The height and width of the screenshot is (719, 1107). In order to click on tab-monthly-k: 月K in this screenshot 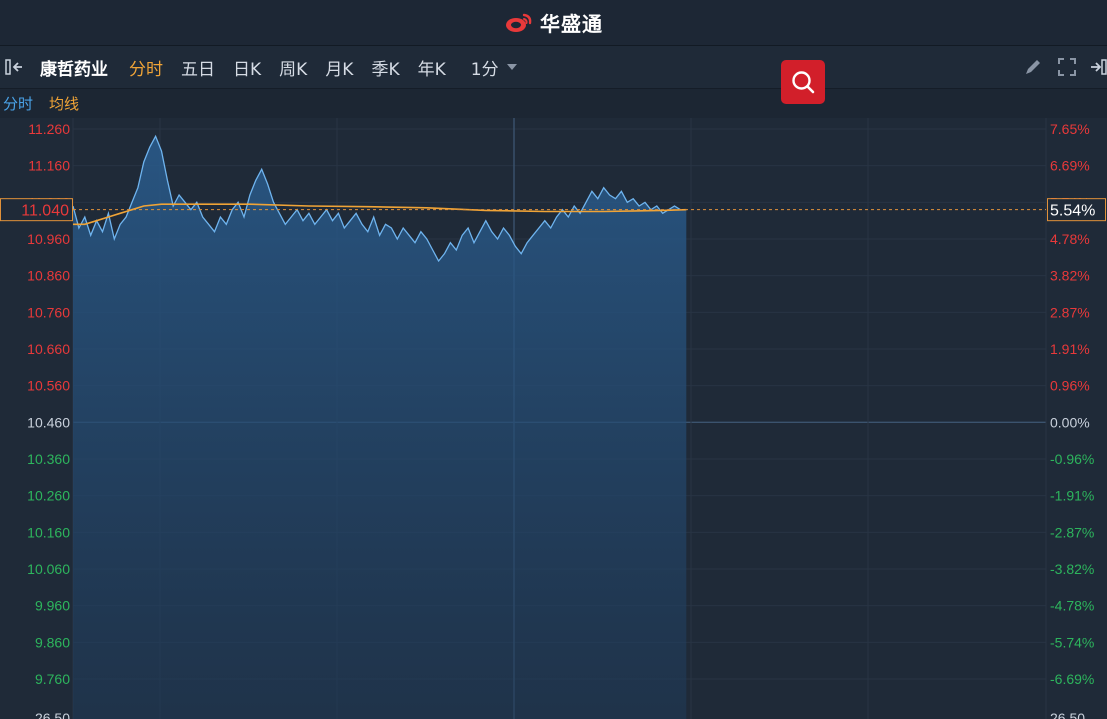, I will do `click(339, 67)`.